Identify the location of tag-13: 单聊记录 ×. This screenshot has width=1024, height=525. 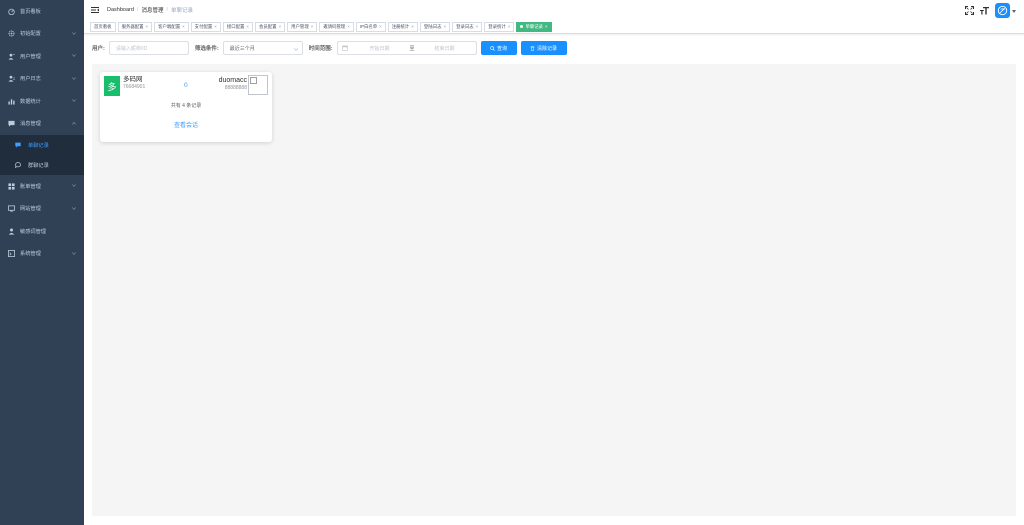
(534, 26).